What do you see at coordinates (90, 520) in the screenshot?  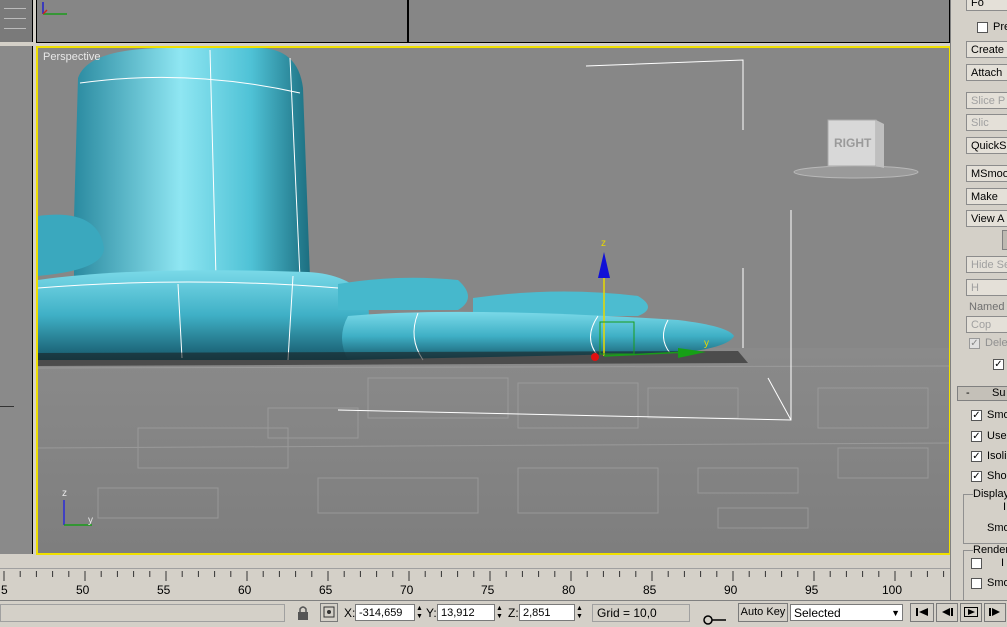 I see `corner-axis-y-label: y` at bounding box center [90, 520].